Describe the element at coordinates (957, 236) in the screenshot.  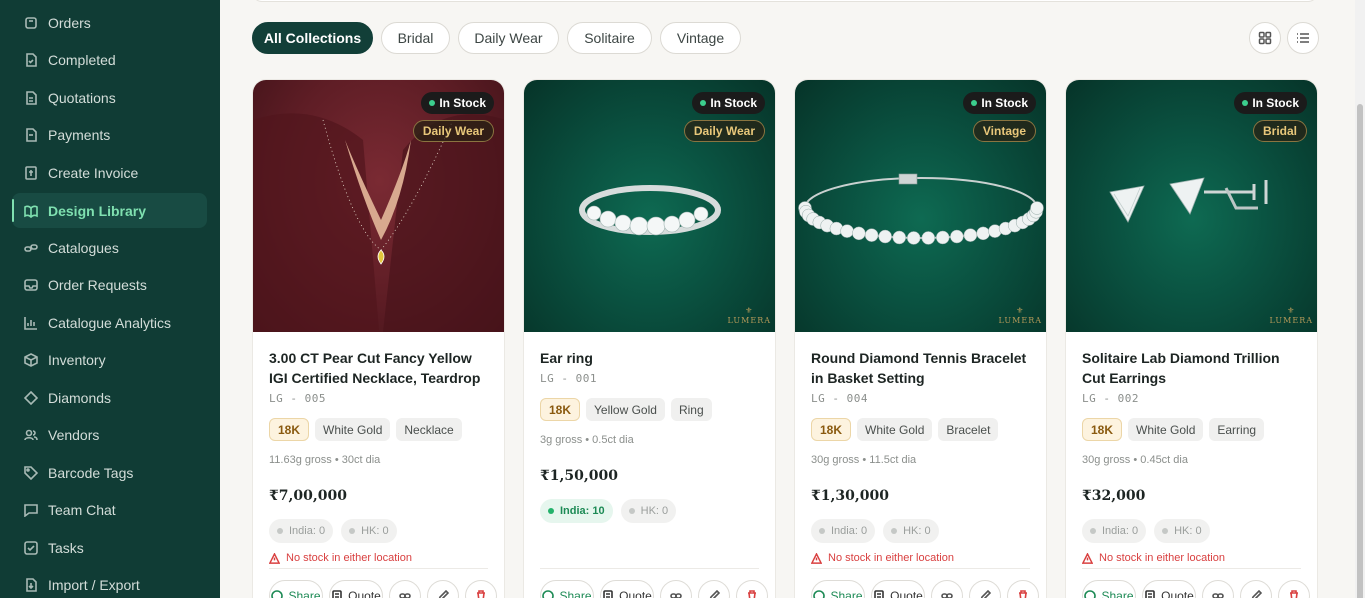
I see `bracelet-stone` at that location.